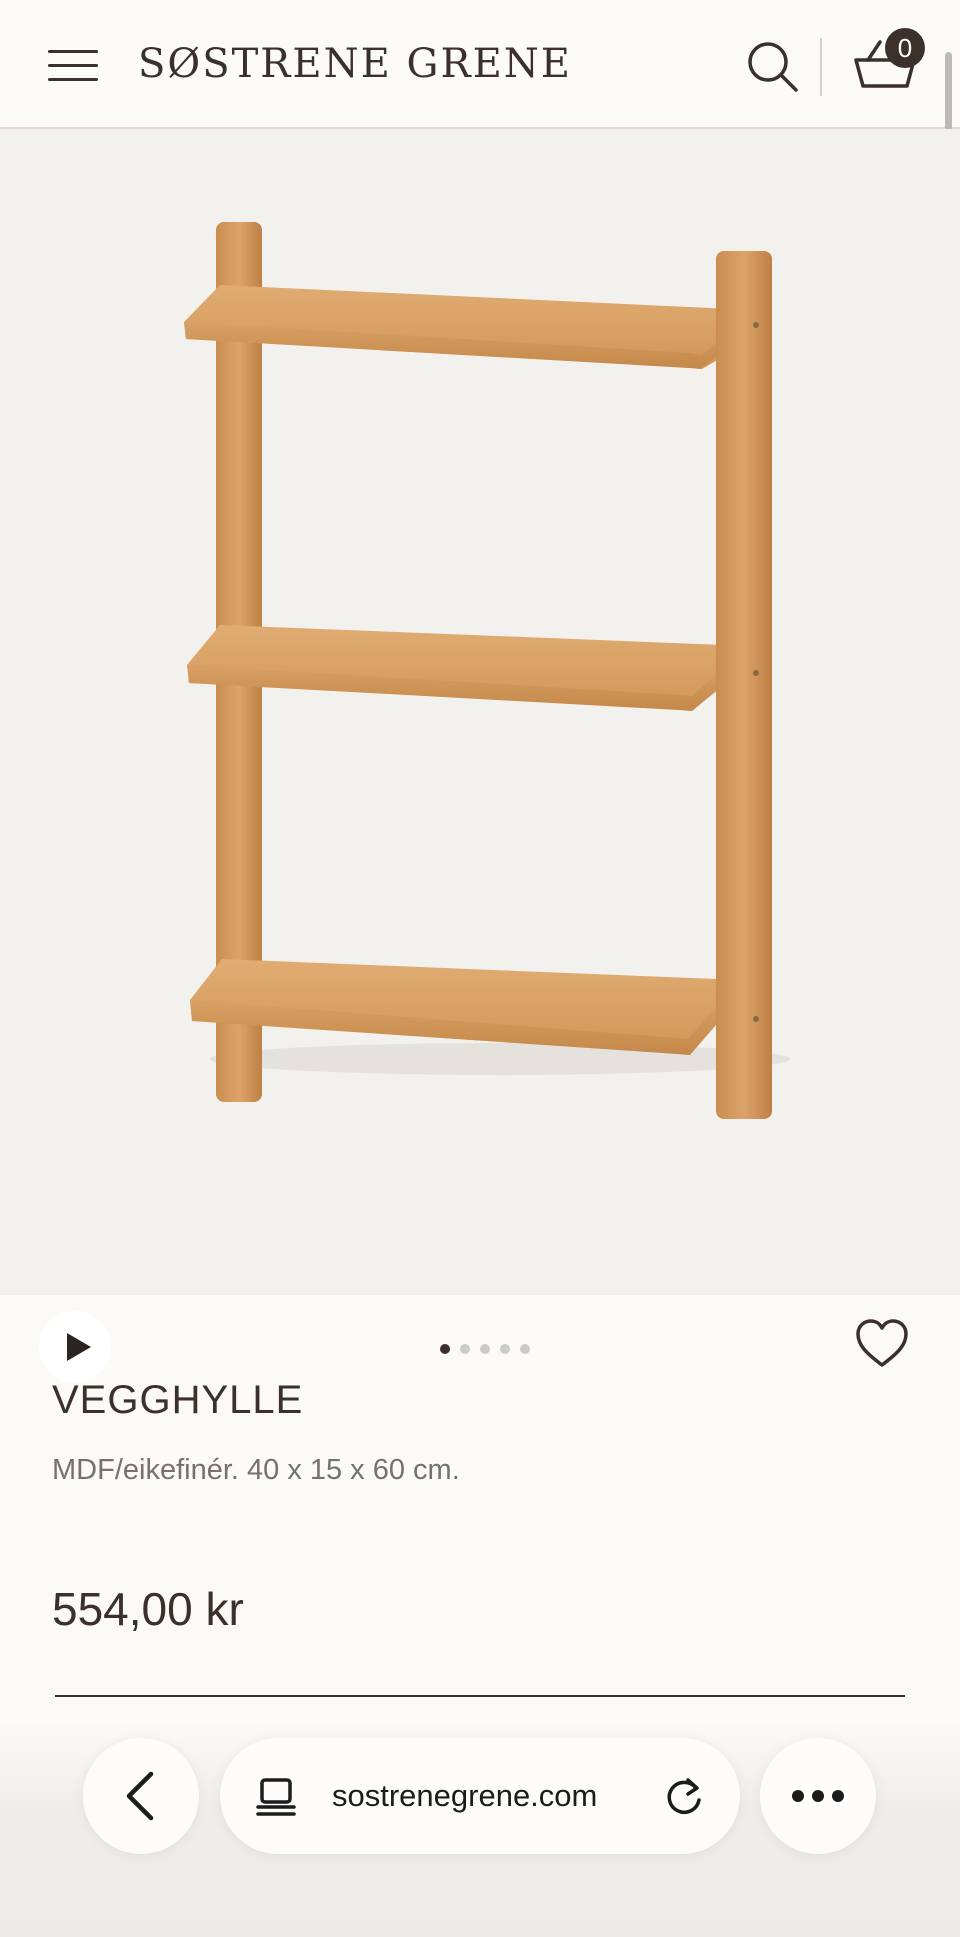 This screenshot has height=1937, width=960. Describe the element at coordinates (480, 1696) in the screenshot. I see `section-divider` at that location.